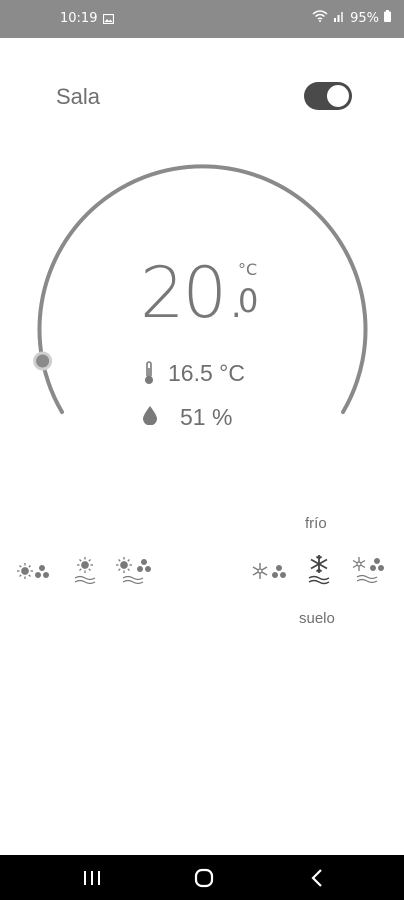 This screenshot has height=900, width=404. I want to click on battery-text: 95%, so click(364, 18).